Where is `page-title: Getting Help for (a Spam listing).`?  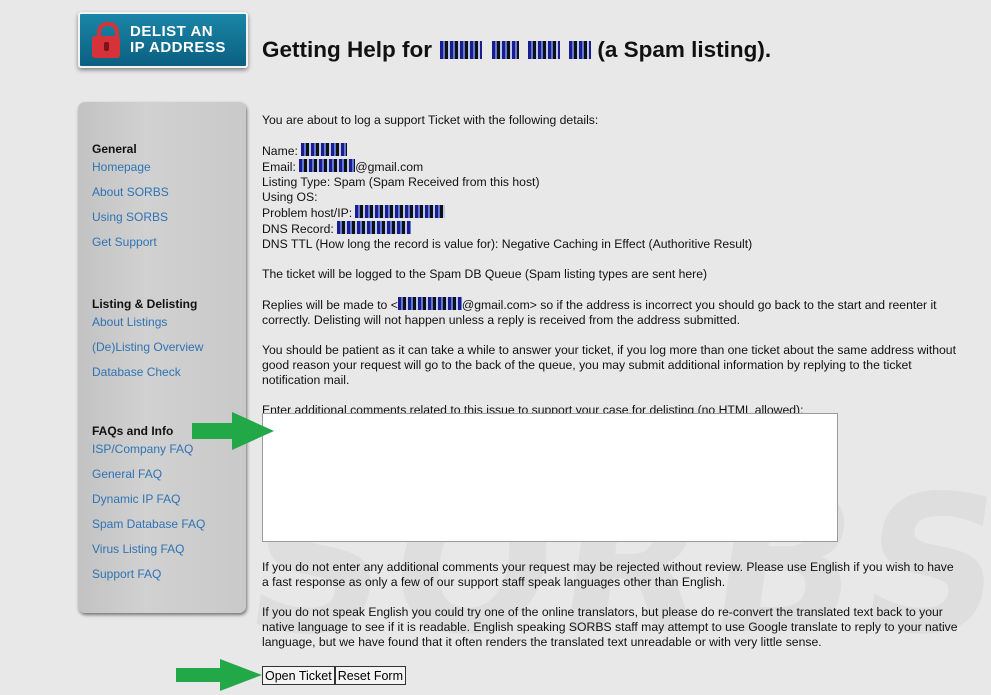
page-title: Getting Help for (a Spam listing). is located at coordinates (516, 50).